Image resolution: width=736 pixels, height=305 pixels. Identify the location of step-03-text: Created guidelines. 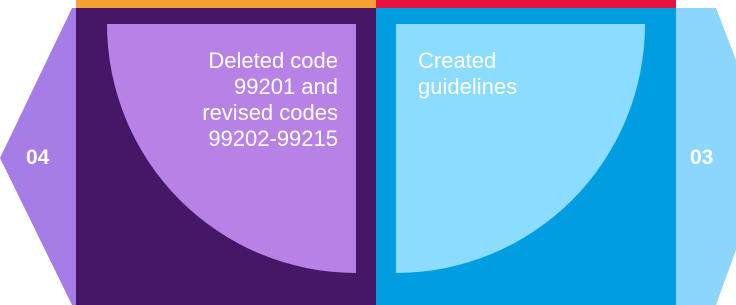
(518, 74).